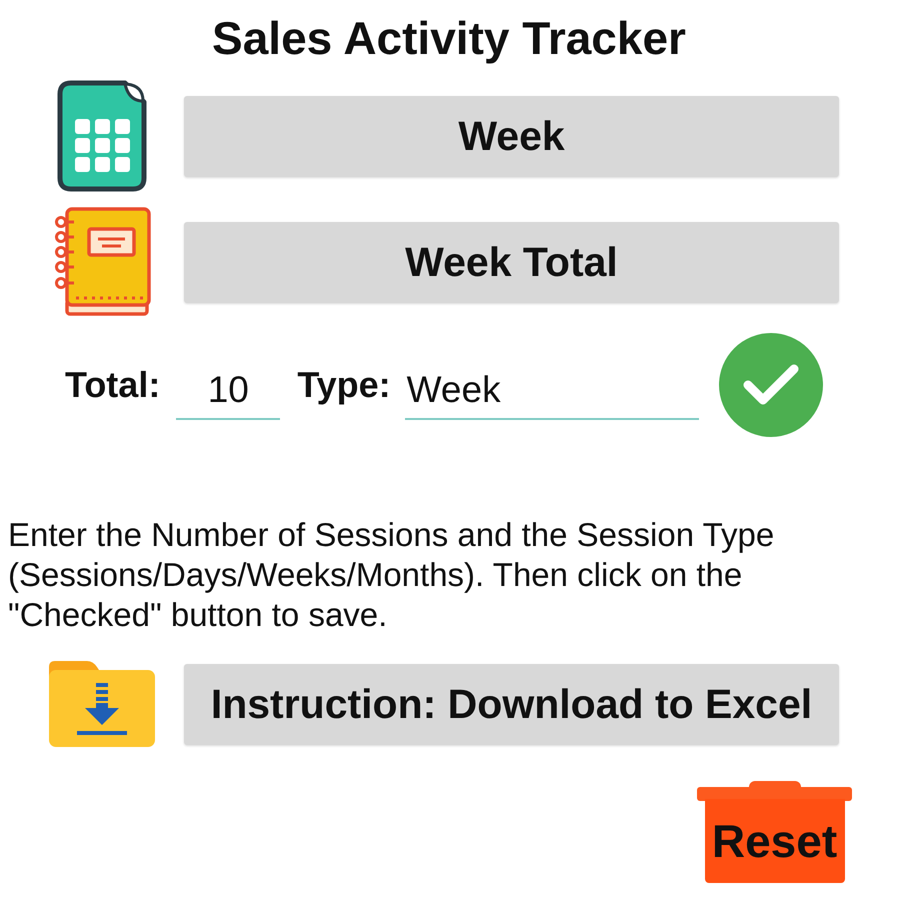 This screenshot has width=898, height=900. What do you see at coordinates (511, 136) in the screenshot?
I see `week-button: Week` at bounding box center [511, 136].